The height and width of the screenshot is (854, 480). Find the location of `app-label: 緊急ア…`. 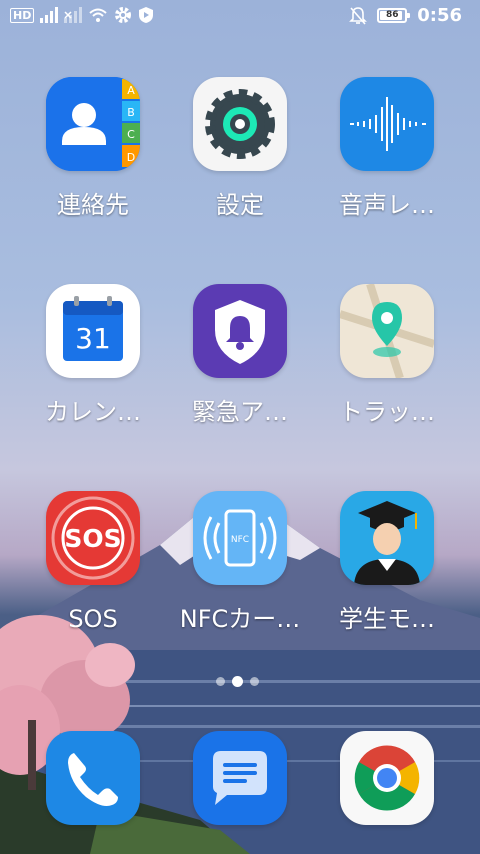

app-label: 緊急ア… is located at coordinates (240, 412).